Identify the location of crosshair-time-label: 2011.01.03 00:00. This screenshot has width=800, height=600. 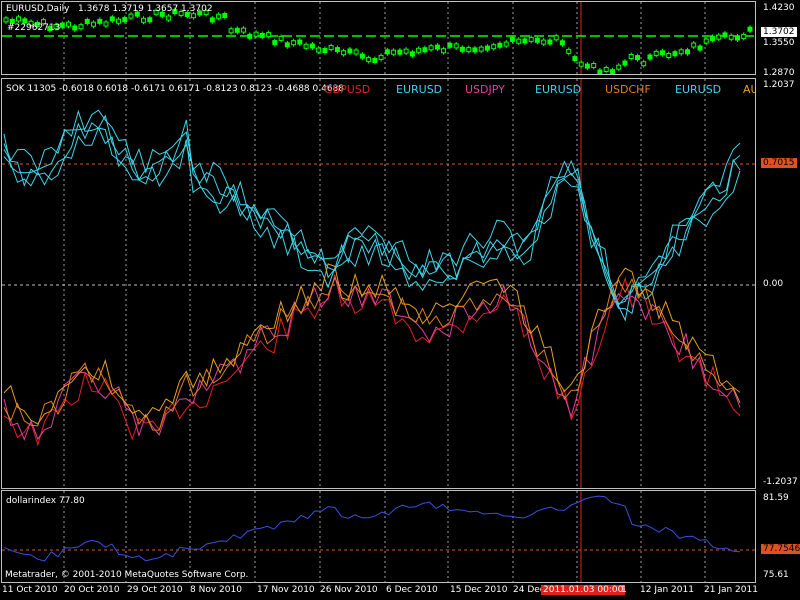
(583, 590).